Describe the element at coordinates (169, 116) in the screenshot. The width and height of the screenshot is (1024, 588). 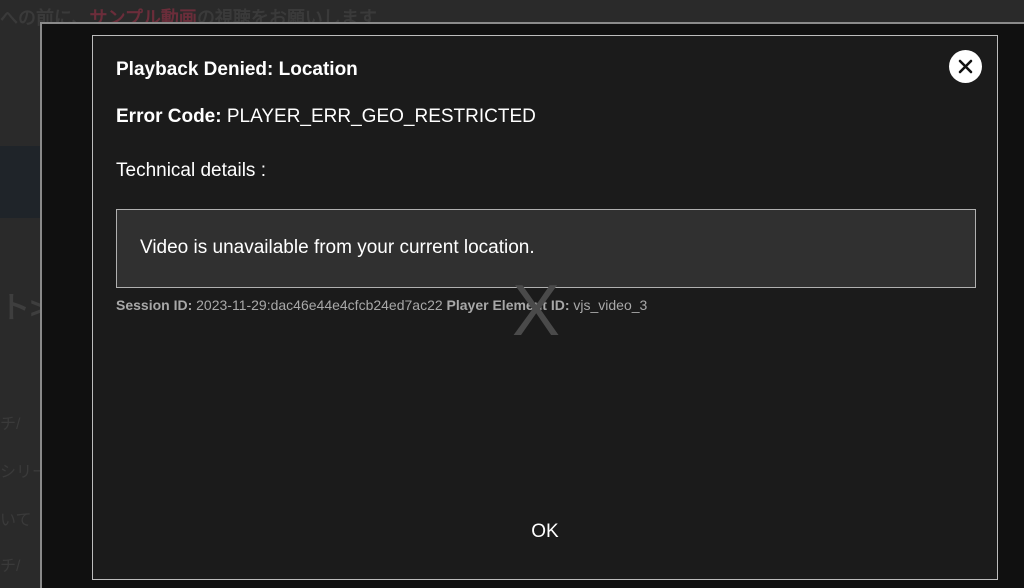
I see `error-code-label: Error Code:` at that location.